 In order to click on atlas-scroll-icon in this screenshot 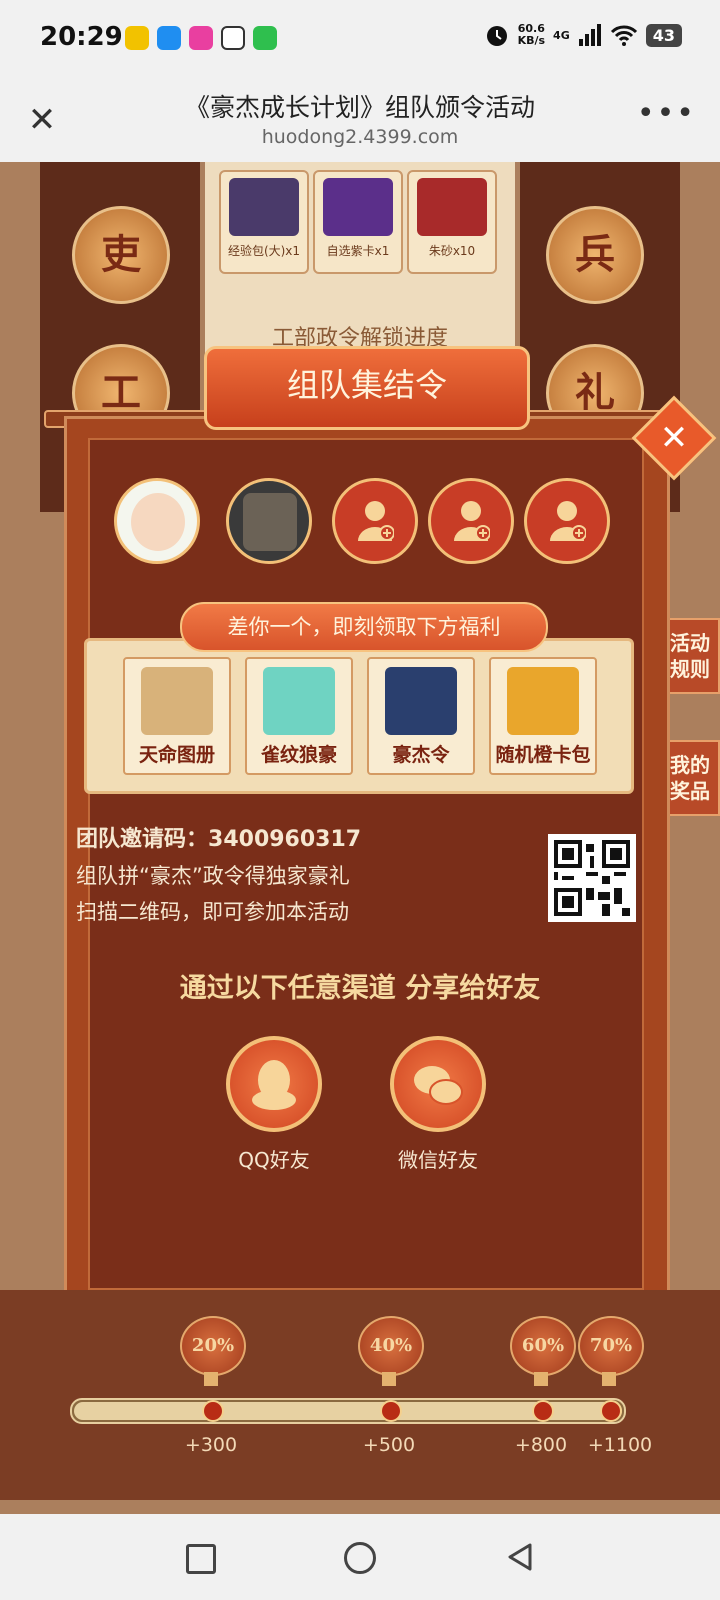, I will do `click(177, 701)`.